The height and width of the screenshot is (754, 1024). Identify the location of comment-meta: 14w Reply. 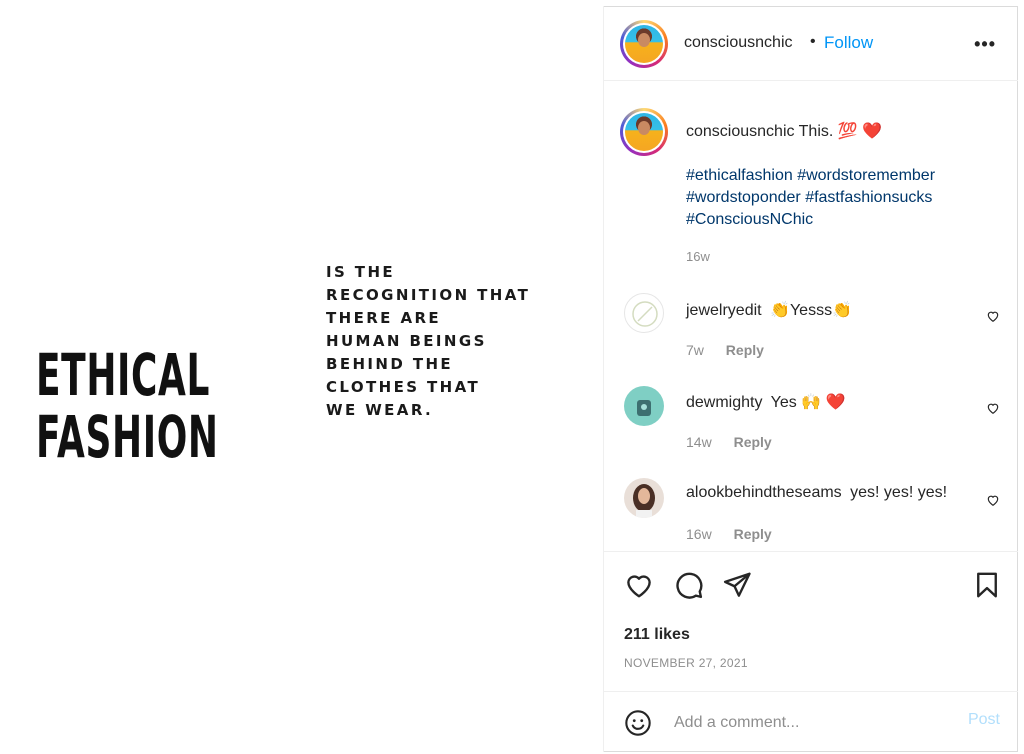
(738, 442).